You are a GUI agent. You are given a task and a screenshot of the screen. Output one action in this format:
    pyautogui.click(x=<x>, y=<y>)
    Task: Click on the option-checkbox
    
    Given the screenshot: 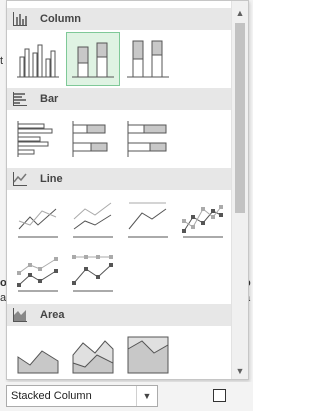 What is the action you would take?
    pyautogui.click(x=219, y=395)
    